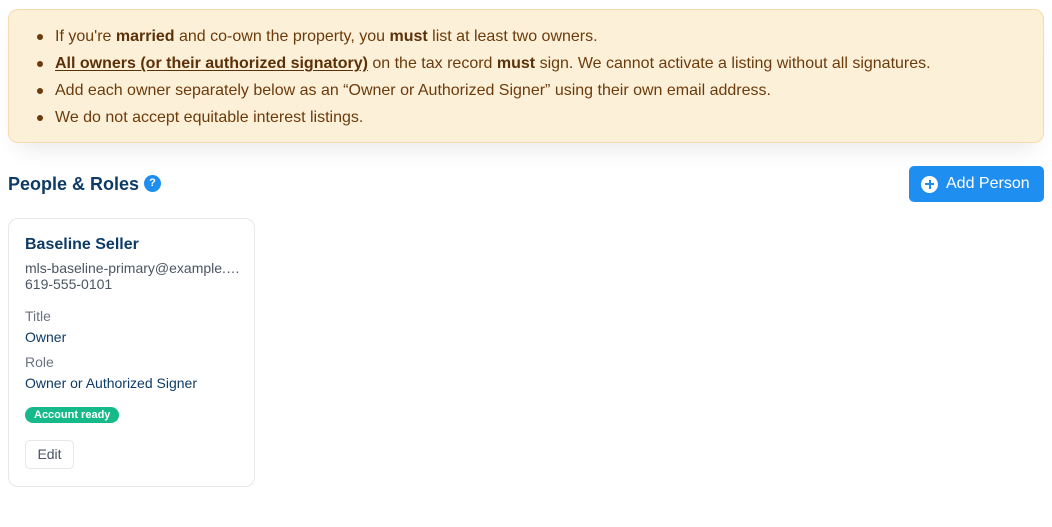 This screenshot has height=527, width=1052. What do you see at coordinates (988, 183) in the screenshot?
I see `add-person-label: Add Person` at bounding box center [988, 183].